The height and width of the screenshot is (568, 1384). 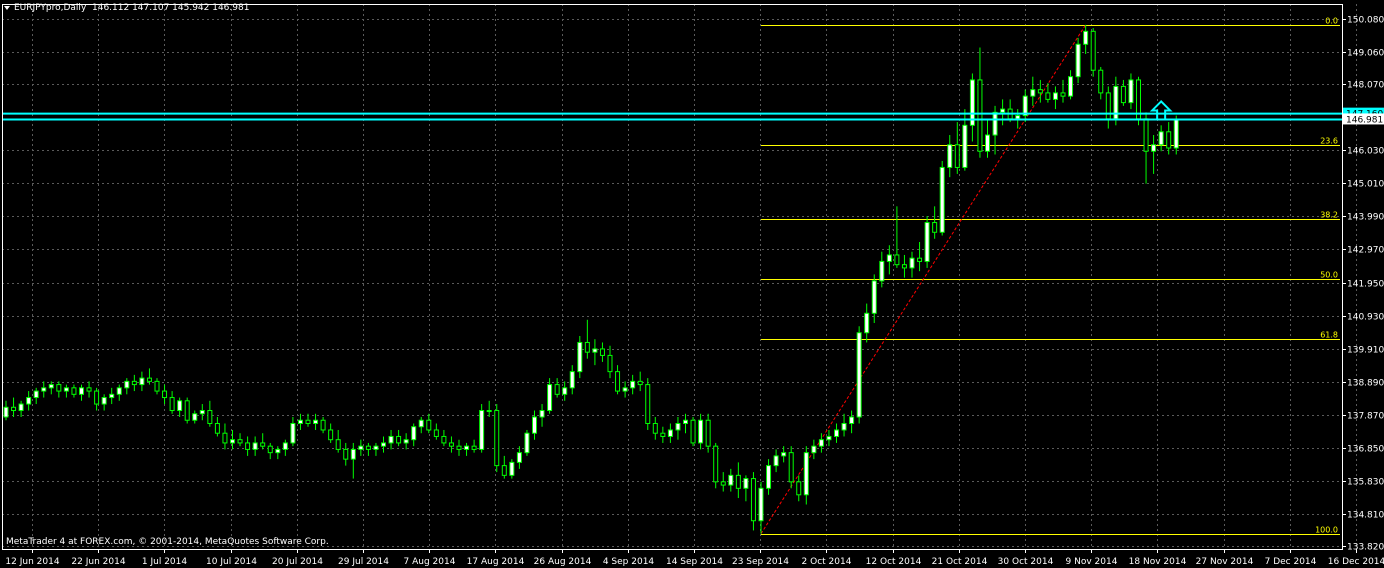 What do you see at coordinates (629, 562) in the screenshot?
I see `x-tick-label: 4 Sep 2014` at bounding box center [629, 562].